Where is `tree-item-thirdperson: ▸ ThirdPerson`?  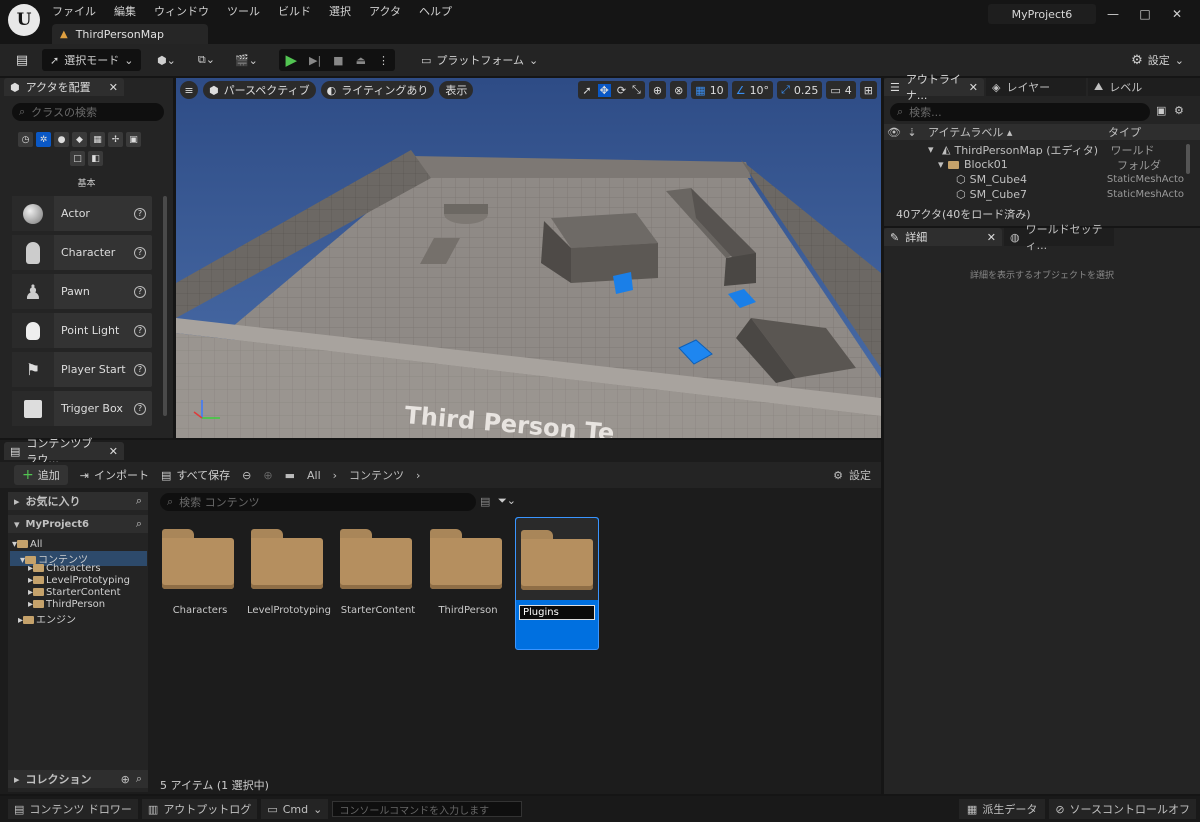 tree-item-thirdperson: ▸ ThirdPerson is located at coordinates (66, 604).